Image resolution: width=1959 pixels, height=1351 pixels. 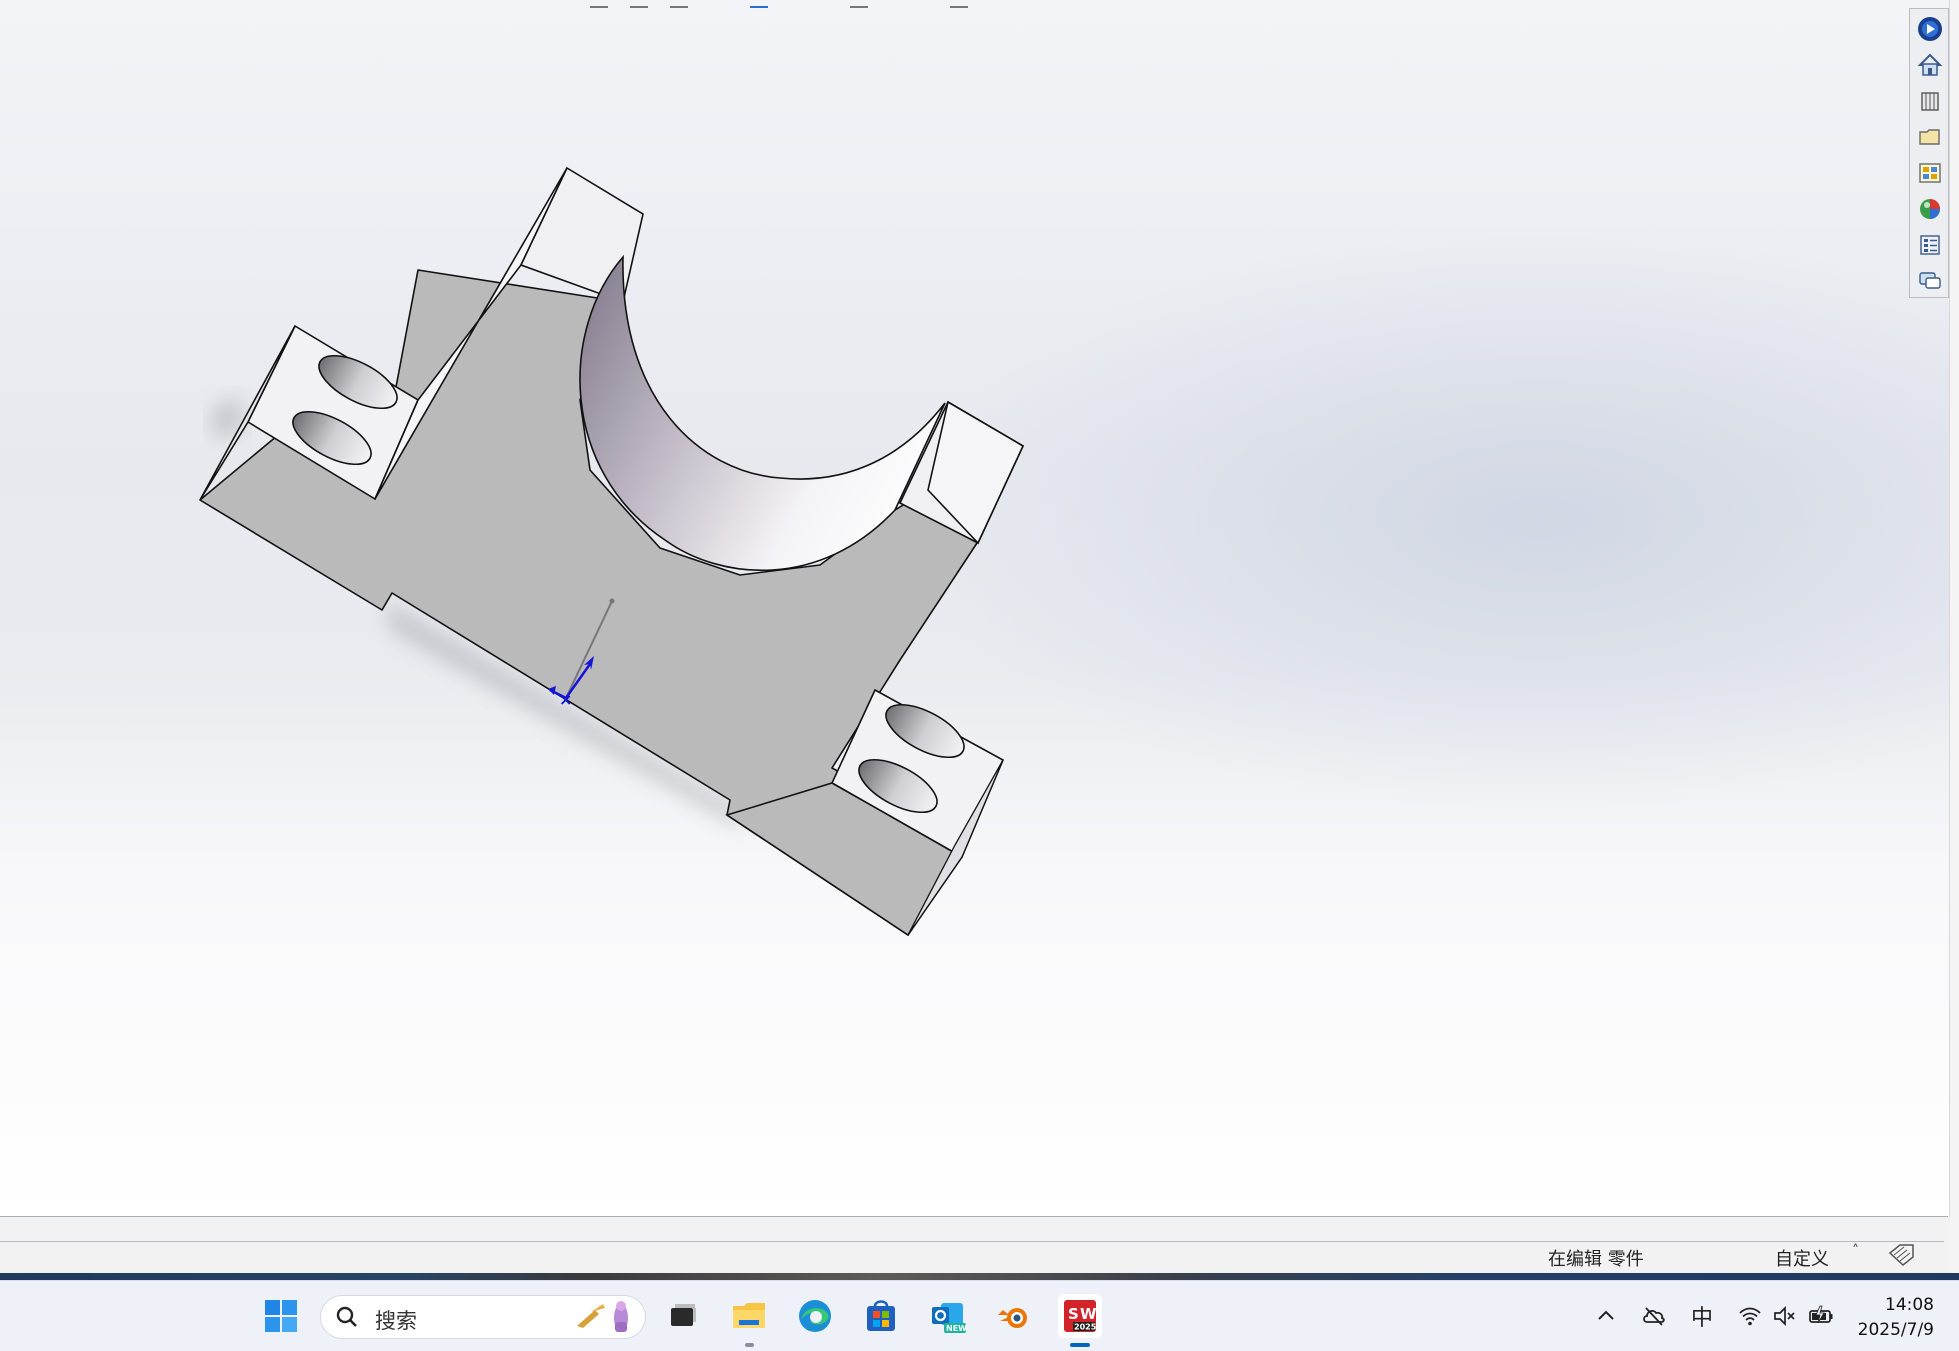 What do you see at coordinates (1088, 1314) in the screenshot?
I see `svg-text: W` at bounding box center [1088, 1314].